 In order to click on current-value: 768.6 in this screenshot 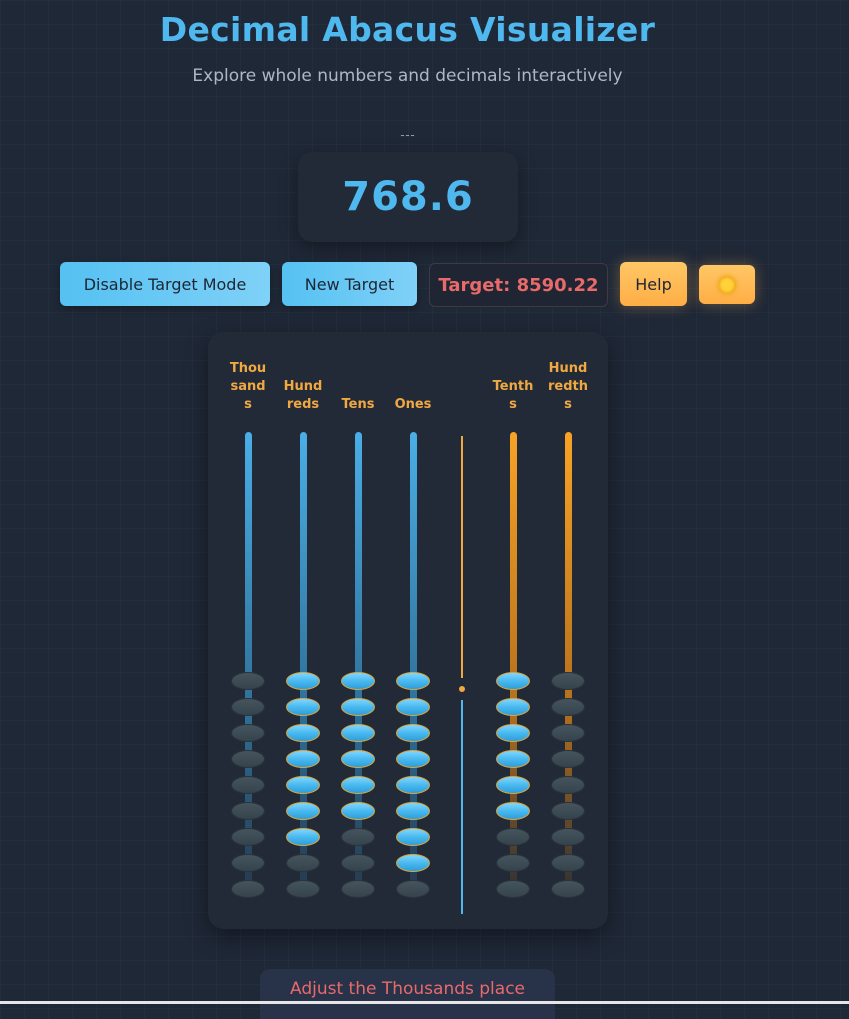, I will do `click(408, 197)`.